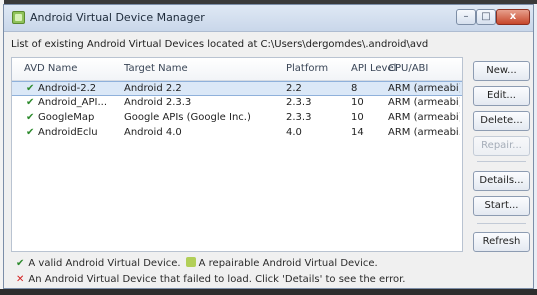  Describe the element at coordinates (307, 68) in the screenshot. I see `column-header-platform: Platform` at that location.